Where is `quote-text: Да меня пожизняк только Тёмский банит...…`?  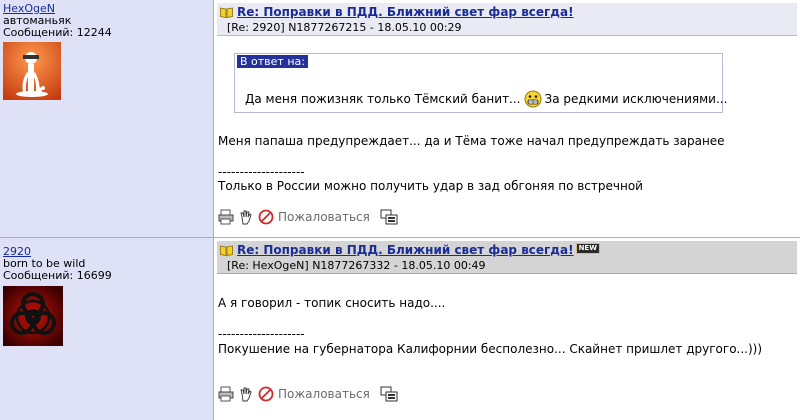
quote-text: Да меня пожизняк только Тёмский банит...… is located at coordinates (486, 99).